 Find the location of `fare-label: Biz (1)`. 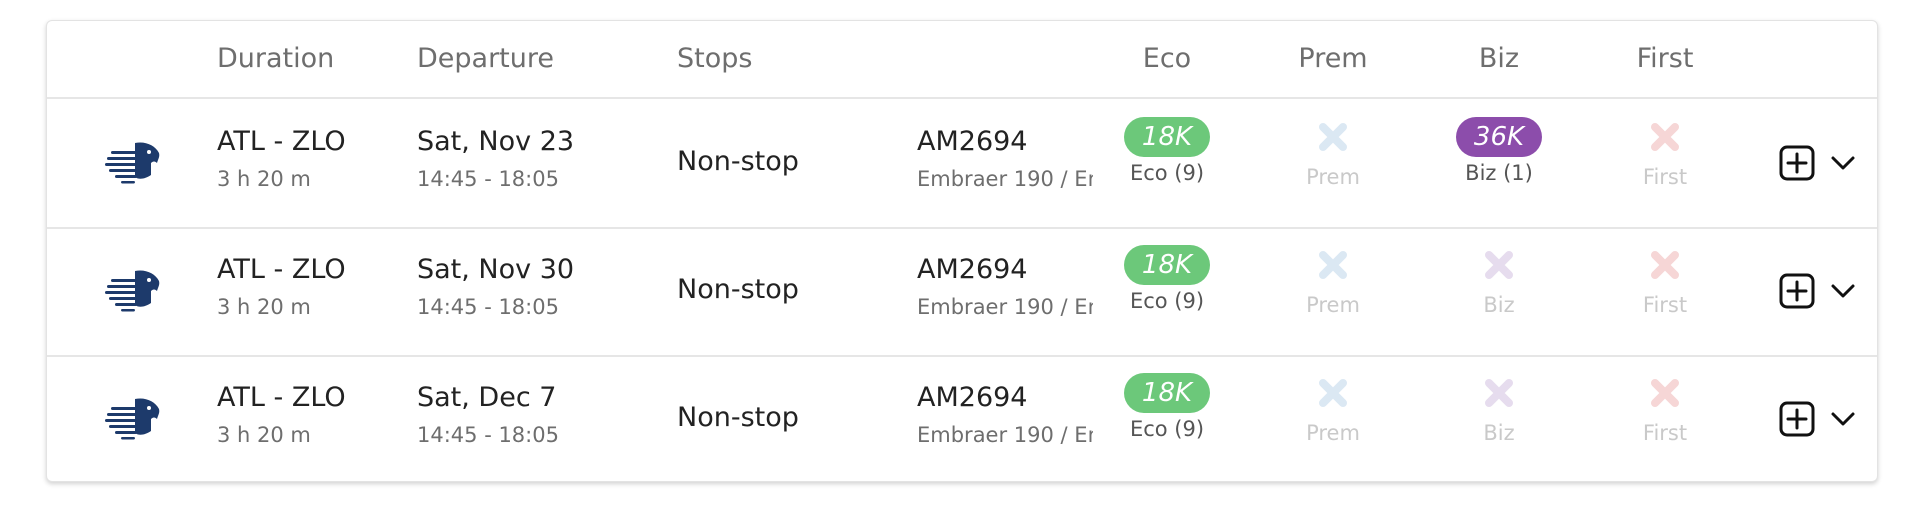

fare-label: Biz (1) is located at coordinates (1499, 173).